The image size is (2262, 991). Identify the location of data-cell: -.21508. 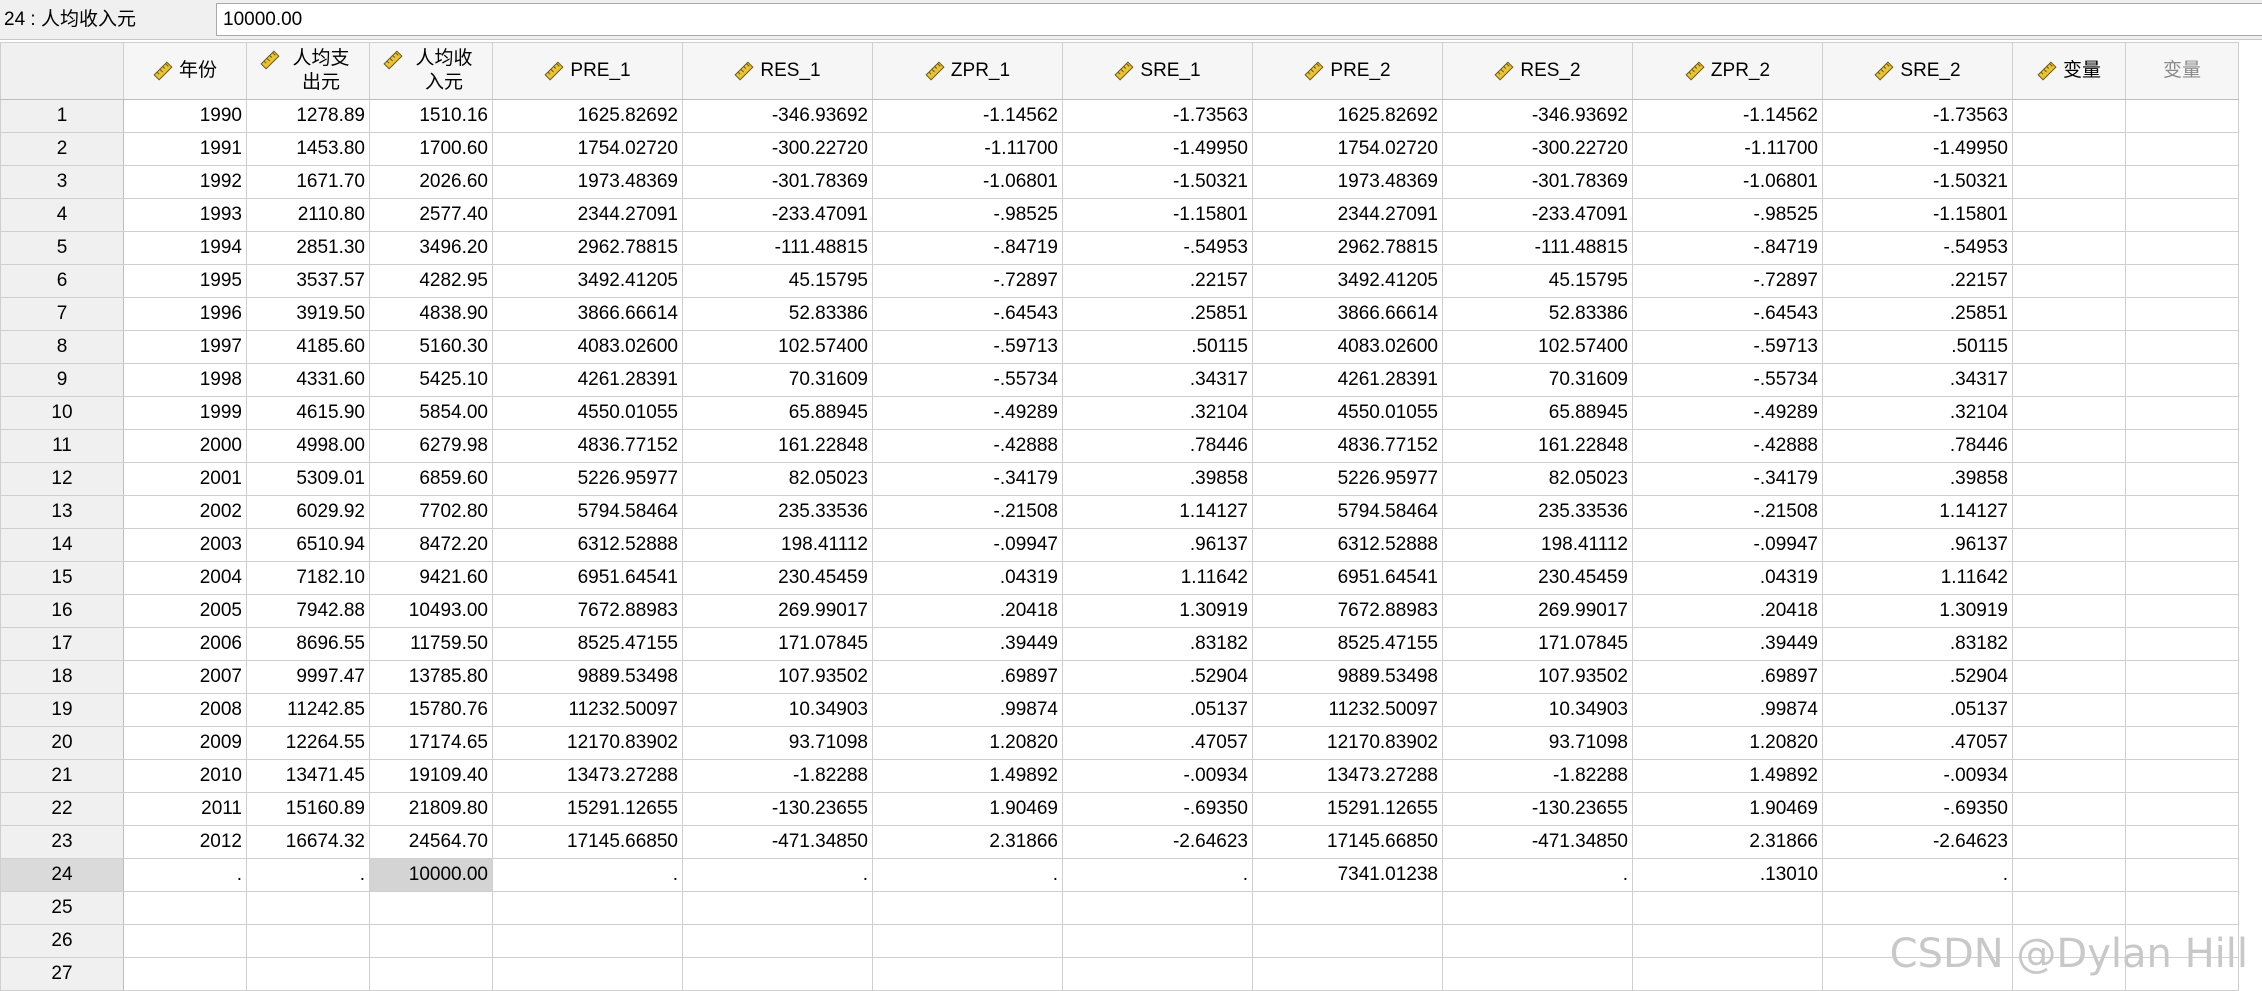
(967, 512).